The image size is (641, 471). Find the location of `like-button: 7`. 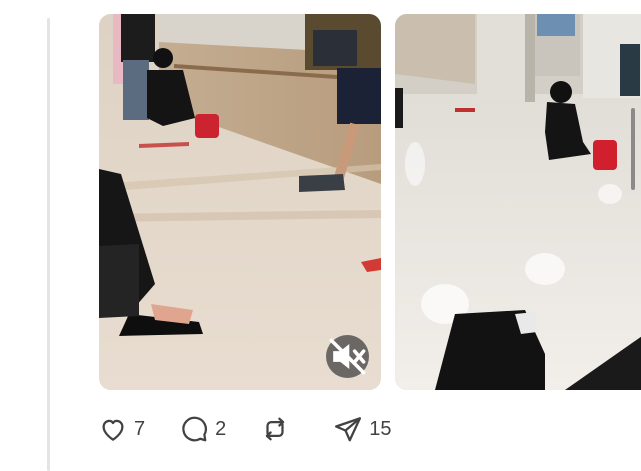

like-button: 7 is located at coordinates (121, 429).